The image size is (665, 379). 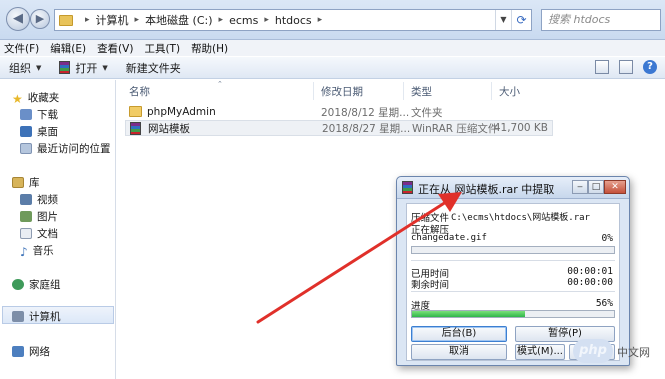 What do you see at coordinates (332, 68) in the screenshot?
I see `command-toolbar: 组织 ▼ 打开 ▼ 新建文件夹 ?` at bounding box center [332, 68].